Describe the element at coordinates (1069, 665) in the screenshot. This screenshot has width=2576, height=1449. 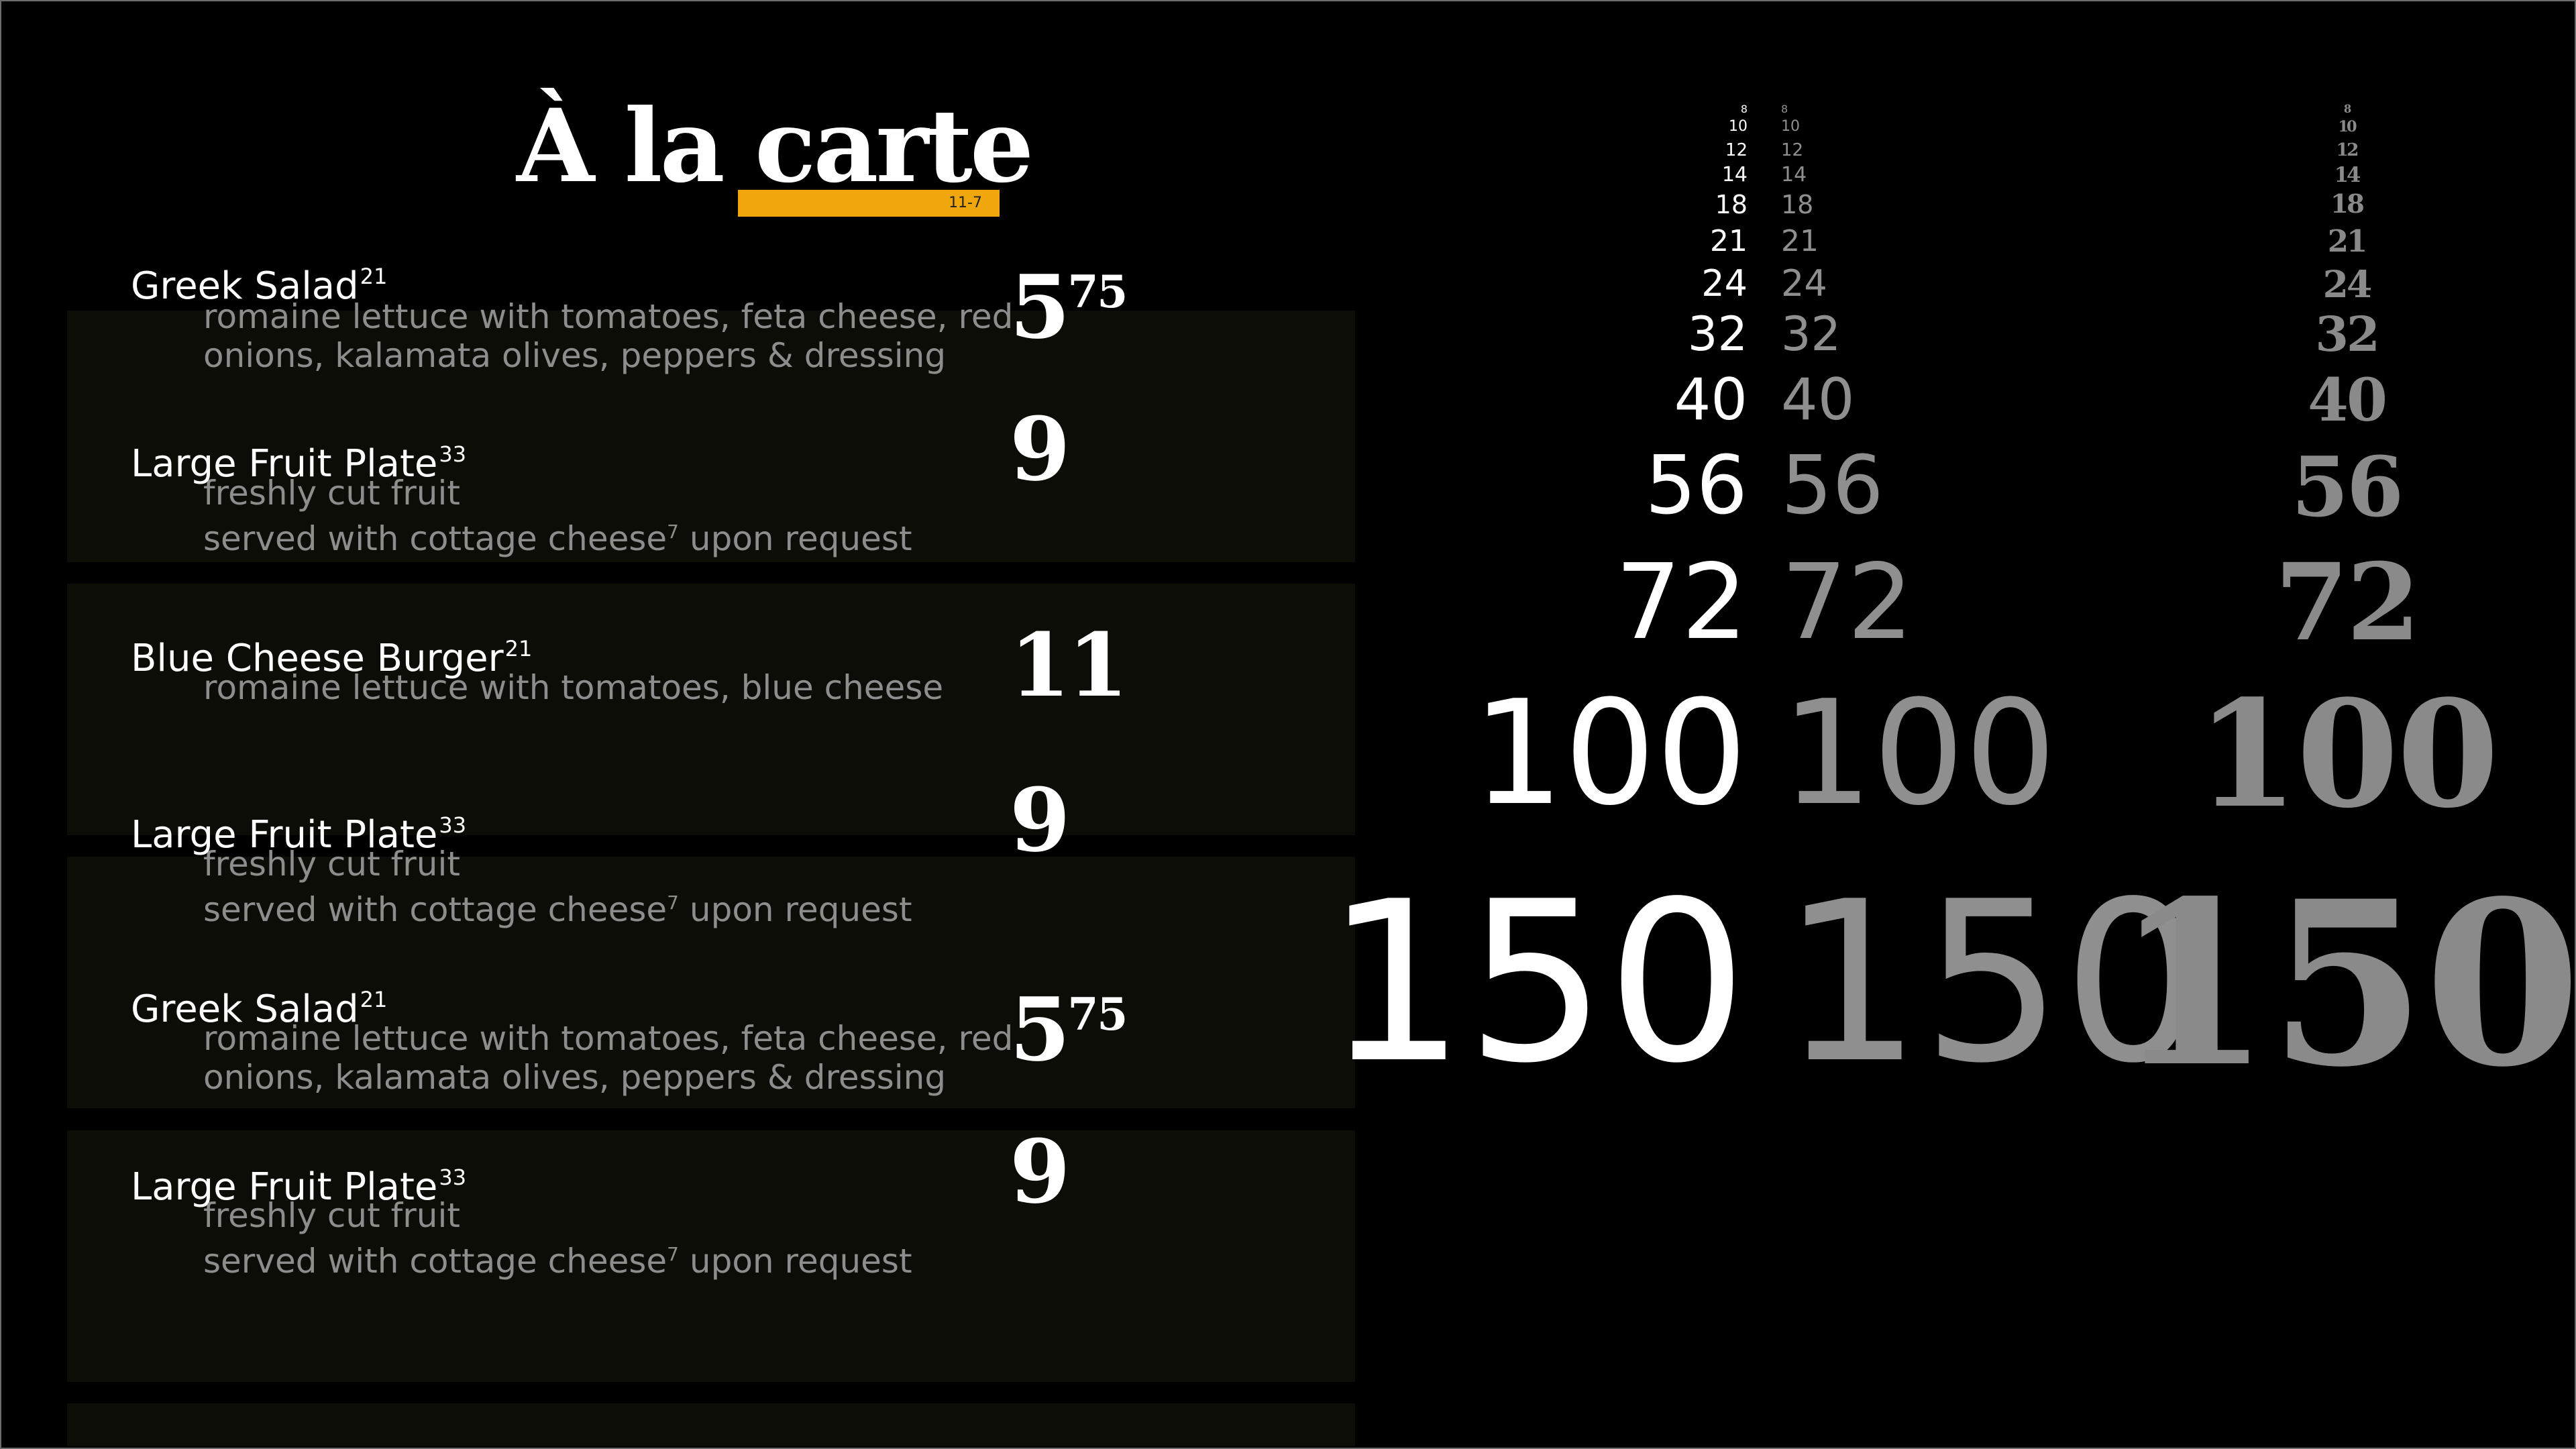
I see `dish-price: 11` at that location.